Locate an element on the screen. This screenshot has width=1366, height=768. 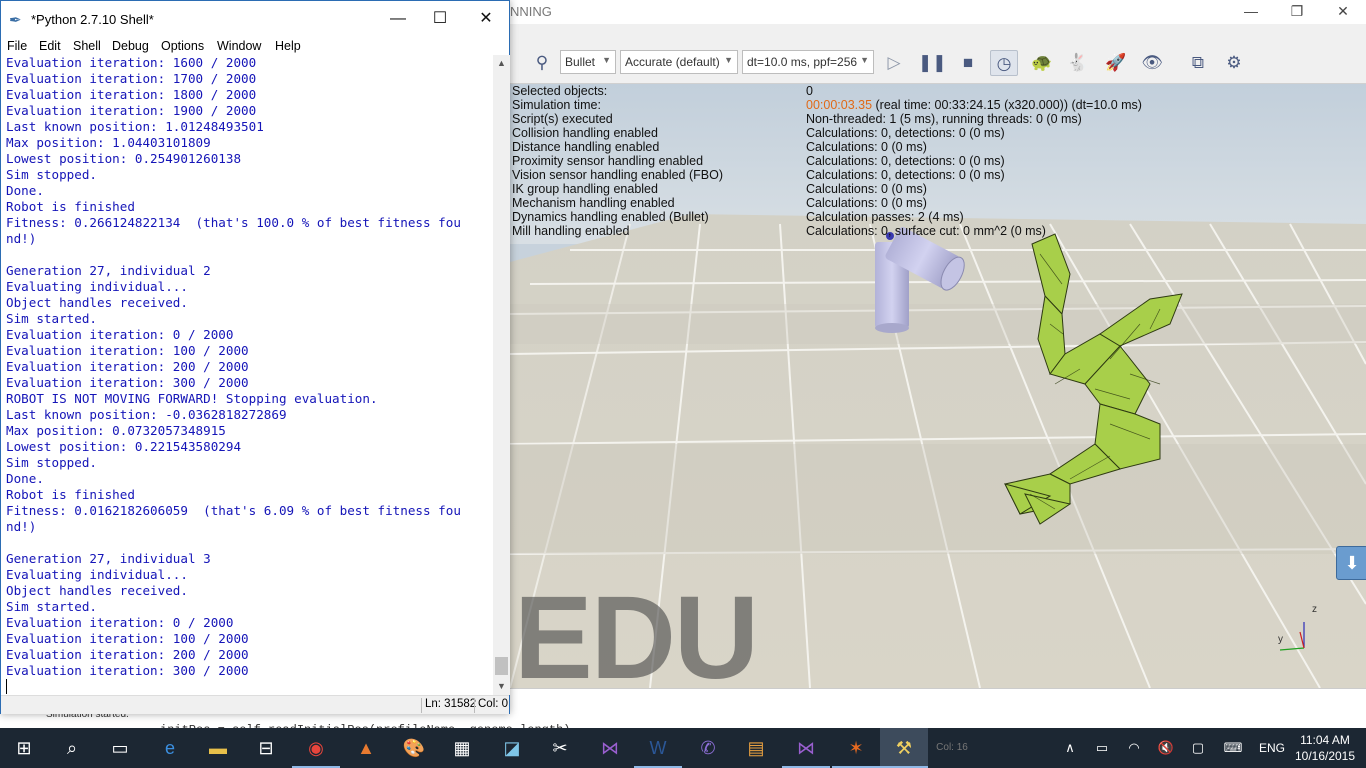
tools-app-icon: ✂ is located at coordinates (560, 748).